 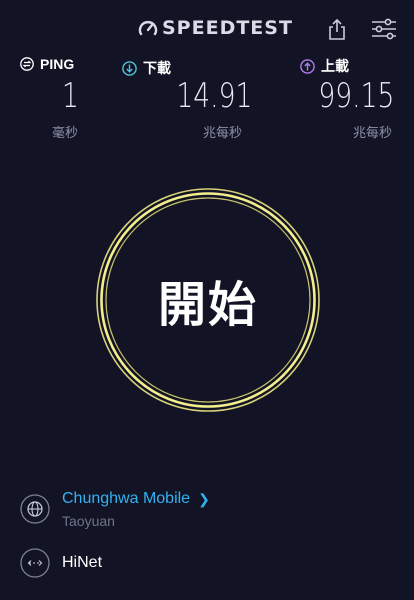 I want to click on upload-header: 上載, so click(x=324, y=66).